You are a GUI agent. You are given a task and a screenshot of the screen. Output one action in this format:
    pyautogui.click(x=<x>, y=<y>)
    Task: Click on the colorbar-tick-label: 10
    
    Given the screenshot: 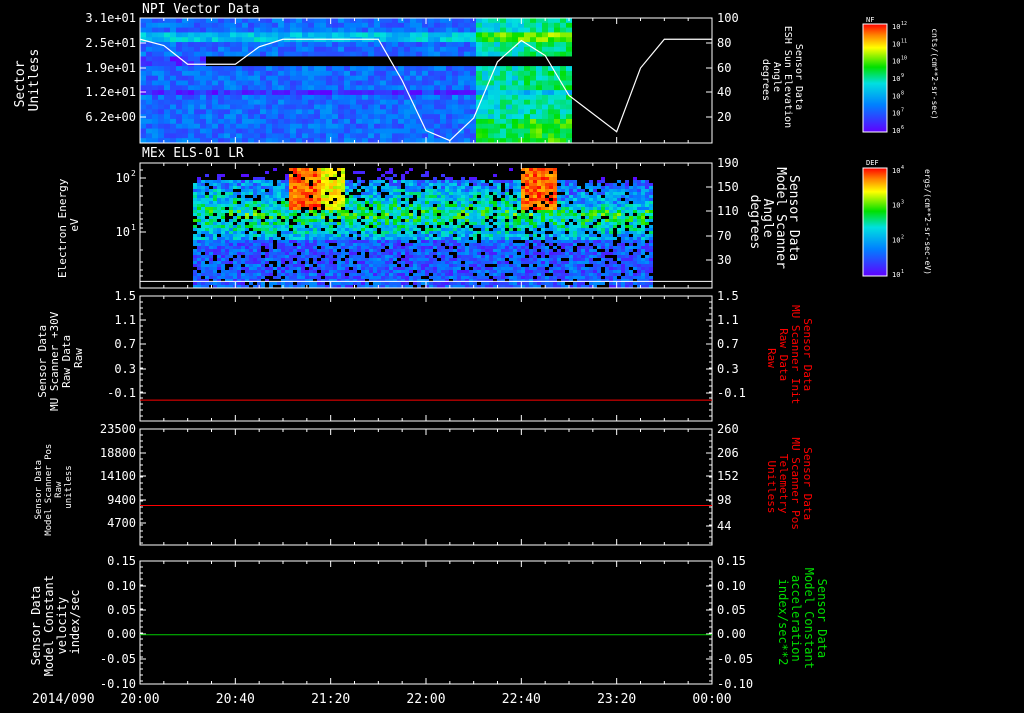 What is the action you would take?
    pyautogui.click(x=896, y=114)
    